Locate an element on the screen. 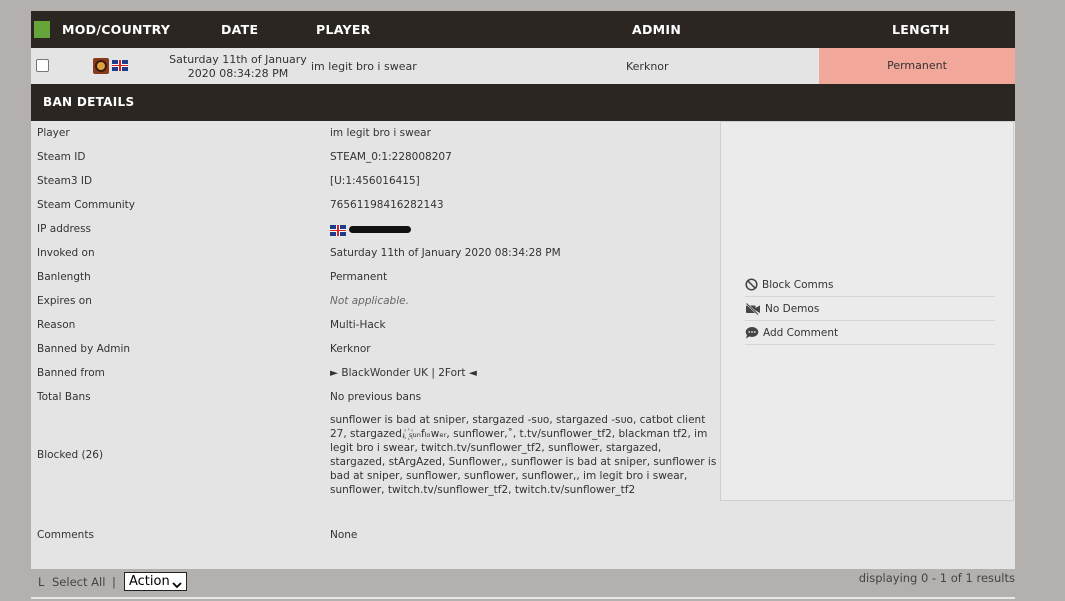 Image resolution: width=1065 pixels, height=601 pixels. detail-label-invoked: Invoked on is located at coordinates (66, 253).